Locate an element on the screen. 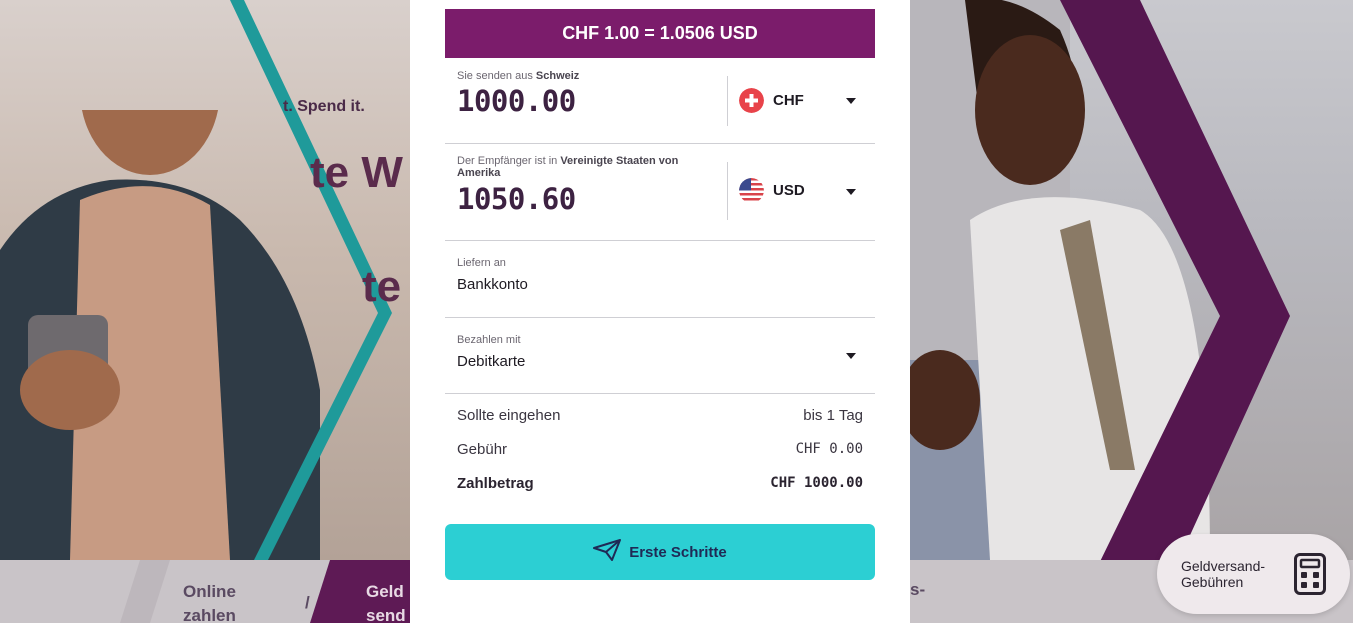  tab-label-line1: Online is located at coordinates (209, 591).